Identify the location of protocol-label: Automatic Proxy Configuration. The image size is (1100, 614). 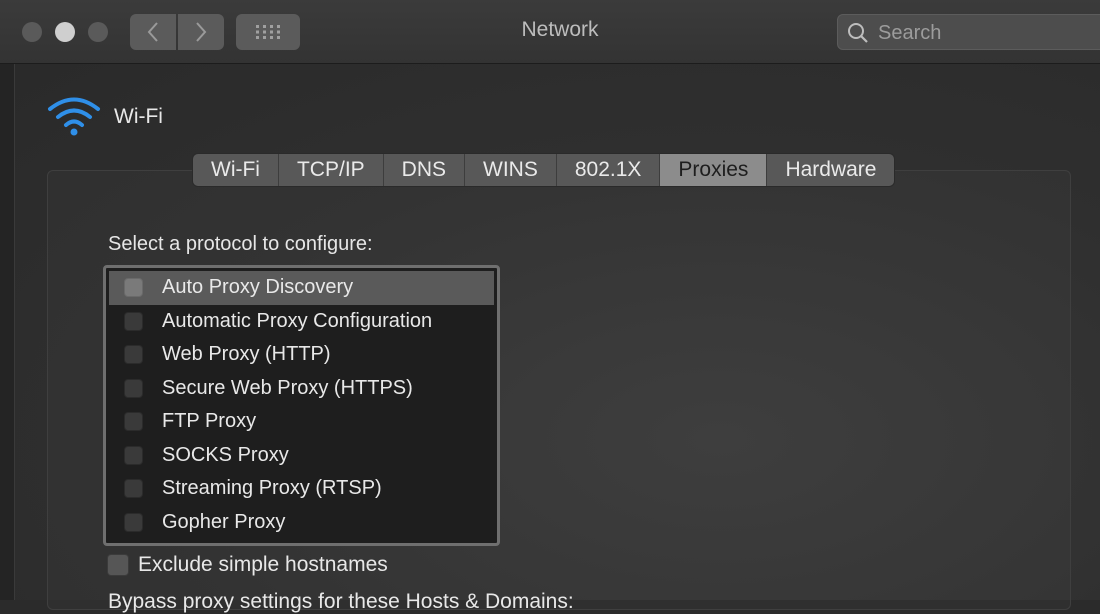
(297, 320).